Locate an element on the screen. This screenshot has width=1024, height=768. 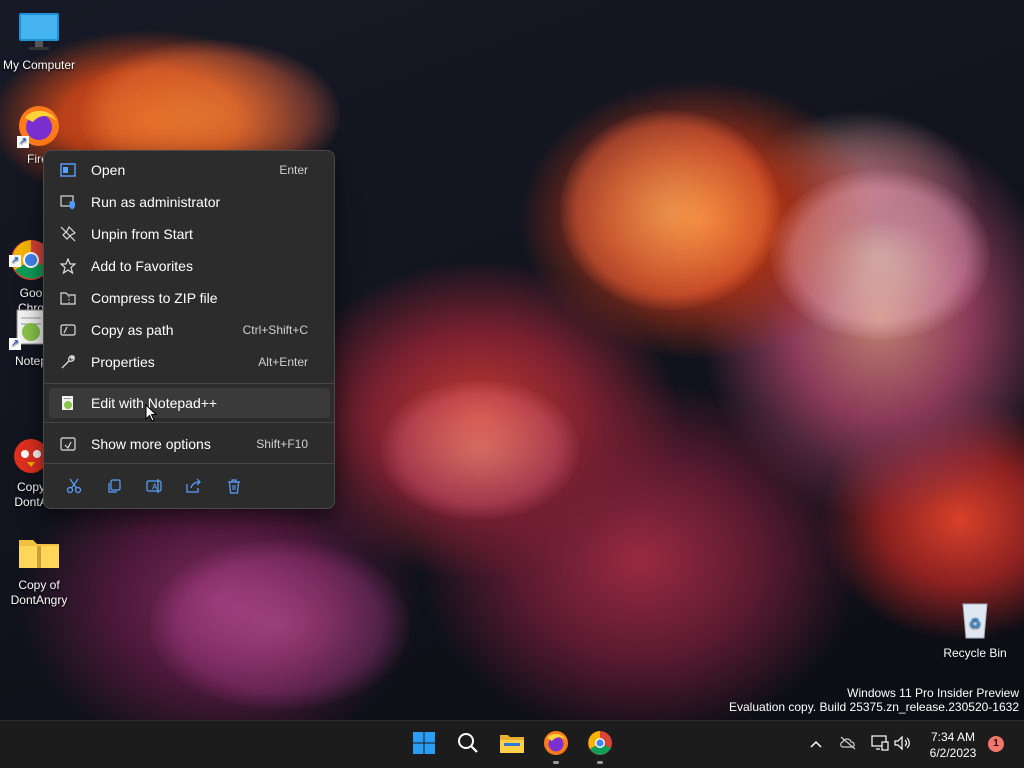
start-button is located at coordinates (424, 745).